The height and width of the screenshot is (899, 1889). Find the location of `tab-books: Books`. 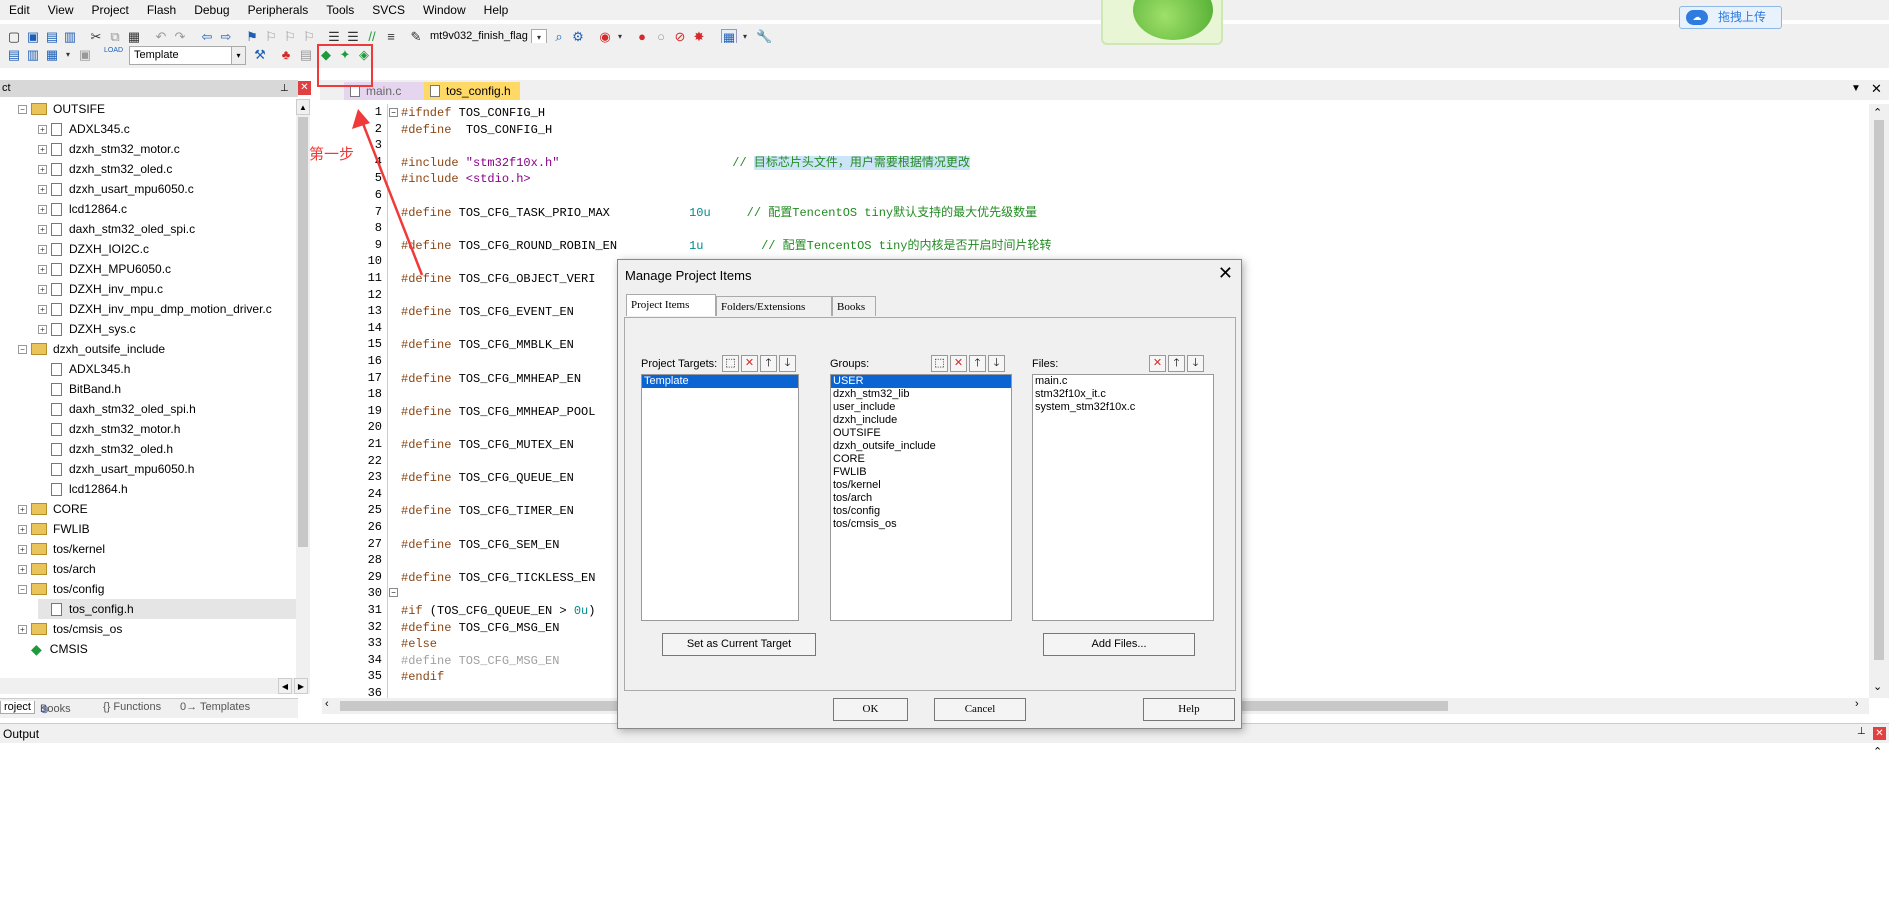

tab-books: Books is located at coordinates (854, 306).